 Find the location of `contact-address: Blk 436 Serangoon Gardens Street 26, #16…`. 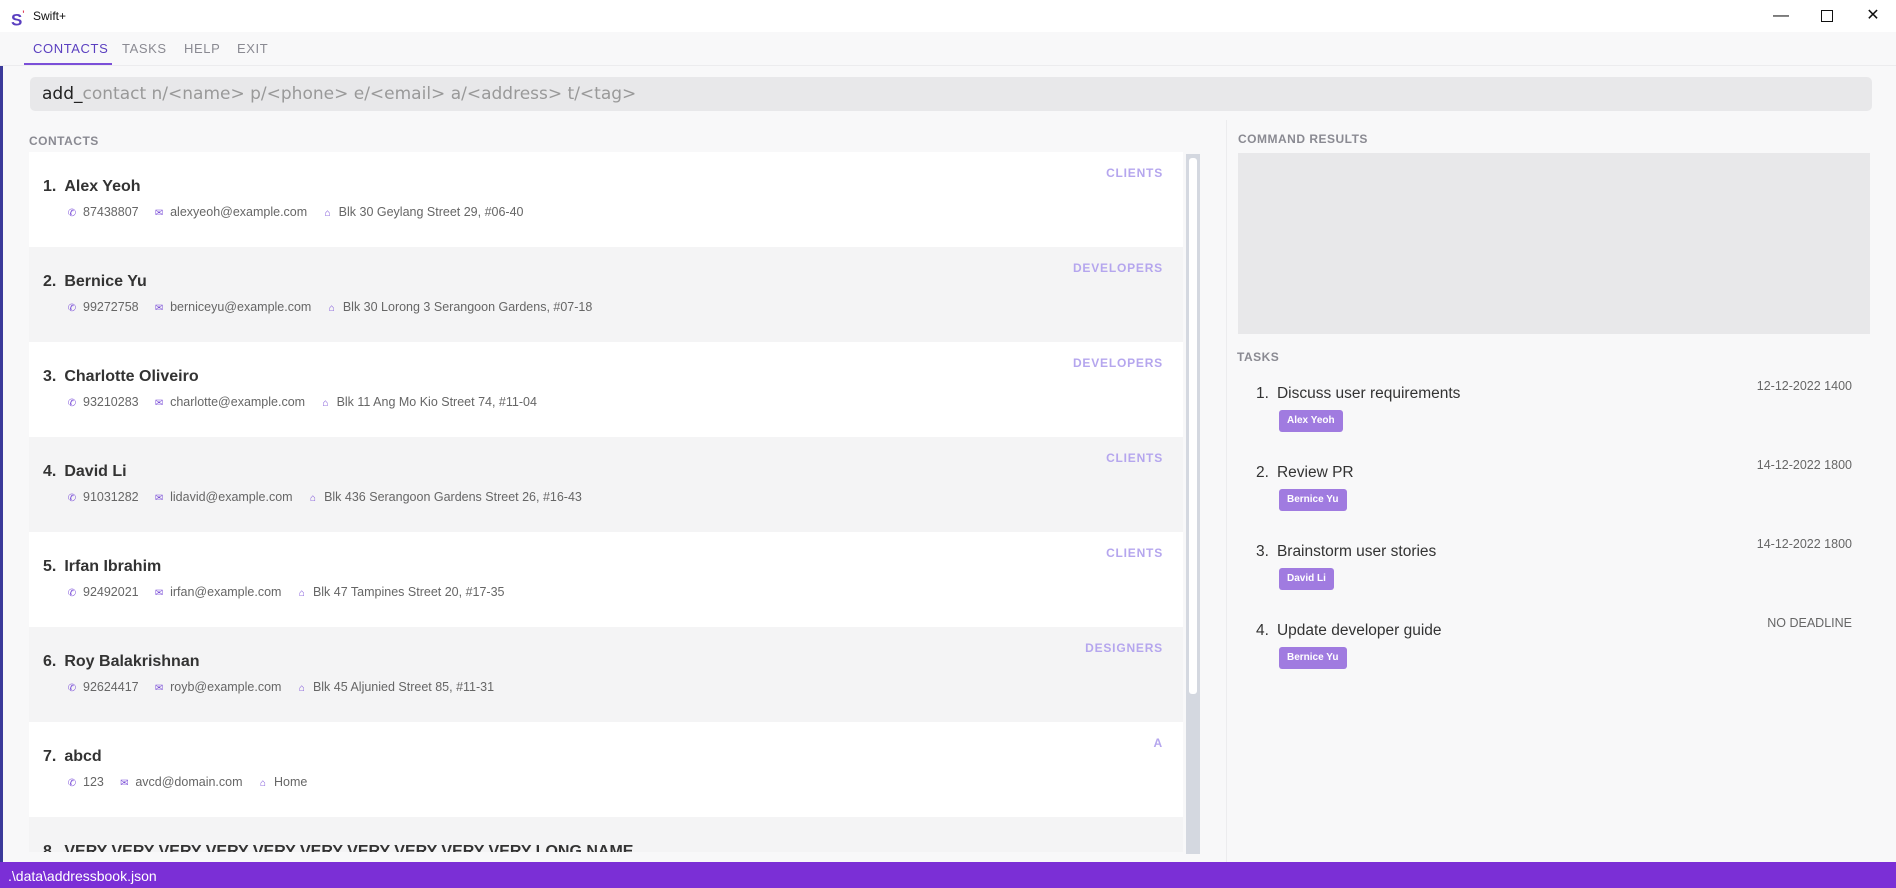

contact-address: Blk 436 Serangoon Gardens Street 26, #16… is located at coordinates (453, 497).